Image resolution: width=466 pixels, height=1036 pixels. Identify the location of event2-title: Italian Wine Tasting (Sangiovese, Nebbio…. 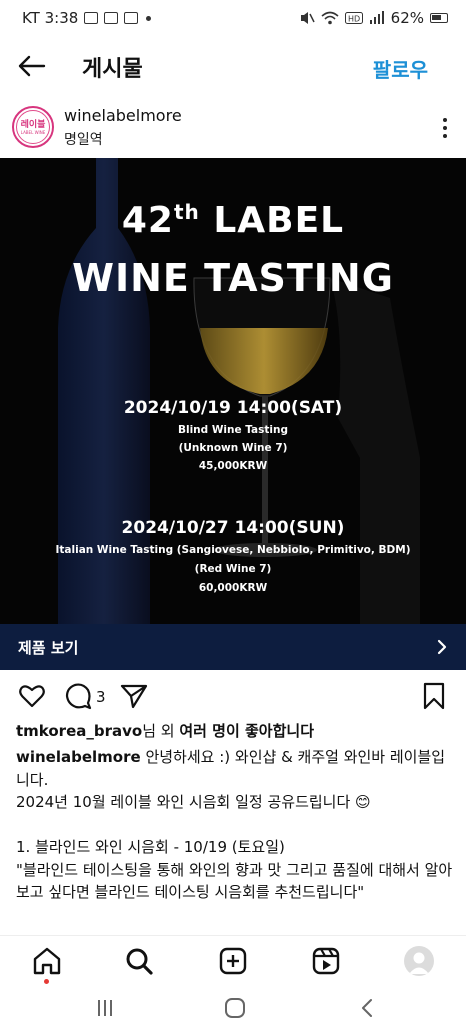
(233, 550).